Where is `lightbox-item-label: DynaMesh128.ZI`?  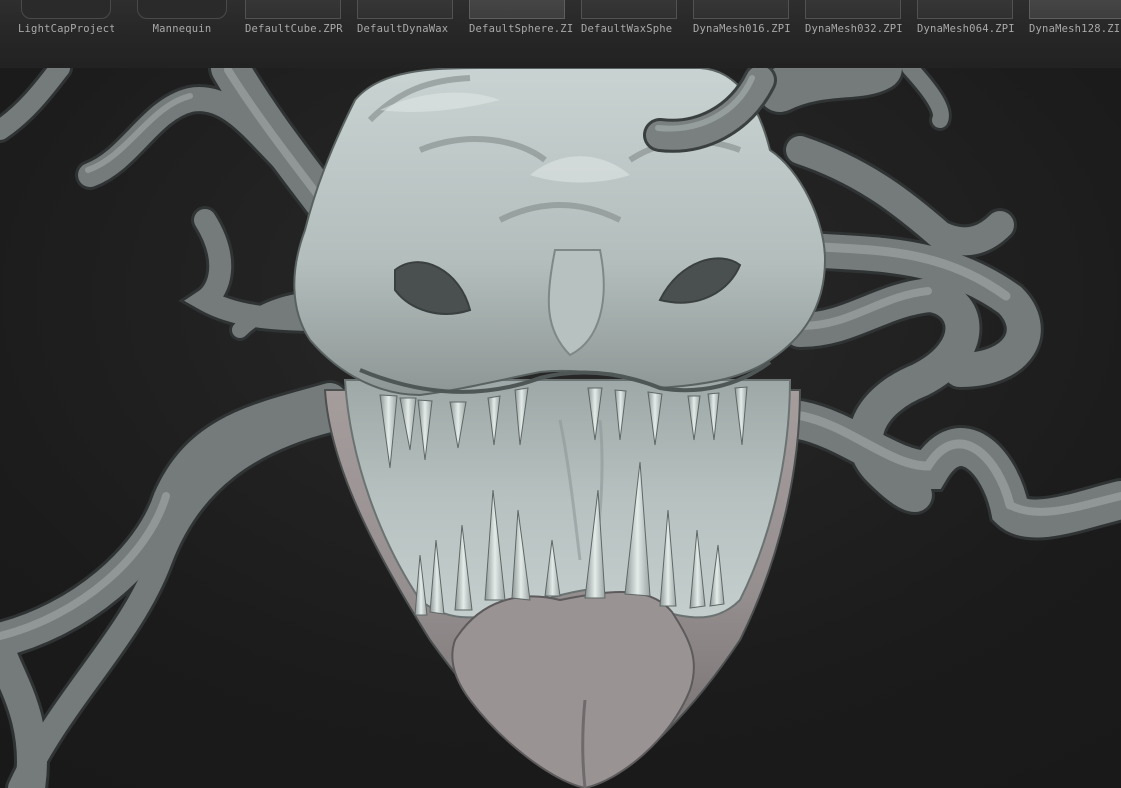 lightbox-item-label: DynaMesh128.ZI is located at coordinates (1075, 29).